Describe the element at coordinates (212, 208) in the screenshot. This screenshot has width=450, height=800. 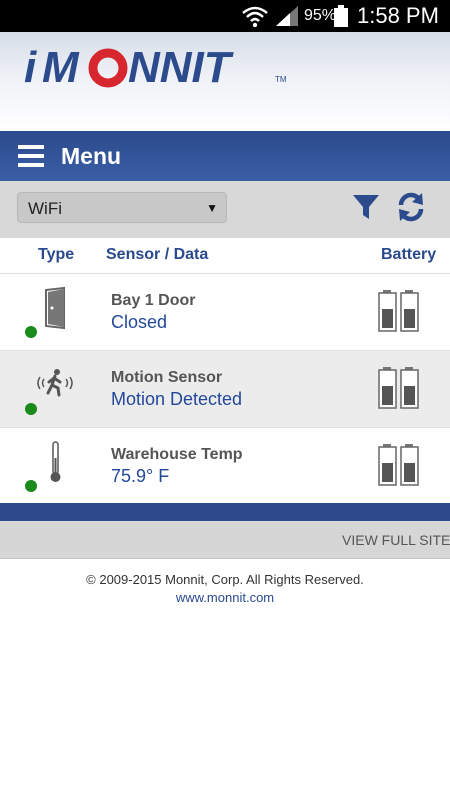
I see `chevron-down-icon: ▼` at that location.